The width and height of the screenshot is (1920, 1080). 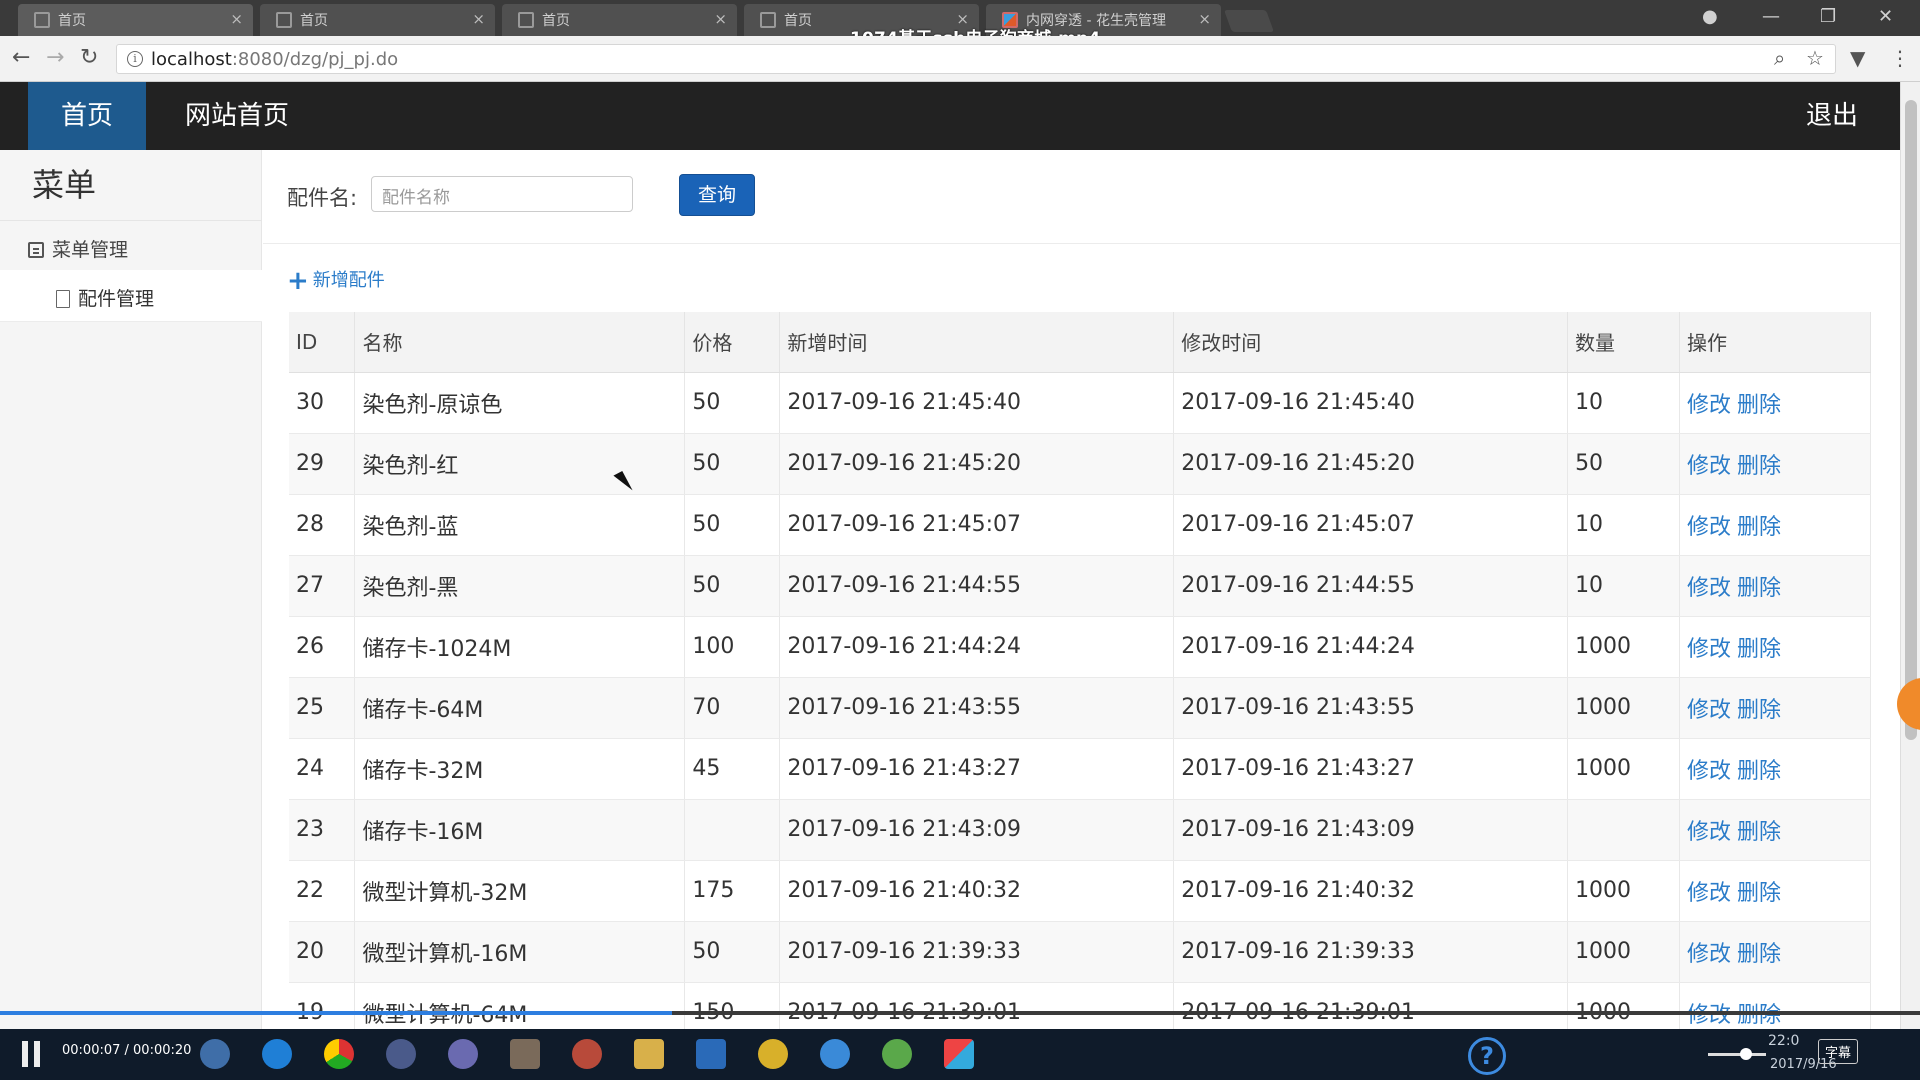 What do you see at coordinates (1779, 58) in the screenshot?
I see `zoom-icon: ⌕` at bounding box center [1779, 58].